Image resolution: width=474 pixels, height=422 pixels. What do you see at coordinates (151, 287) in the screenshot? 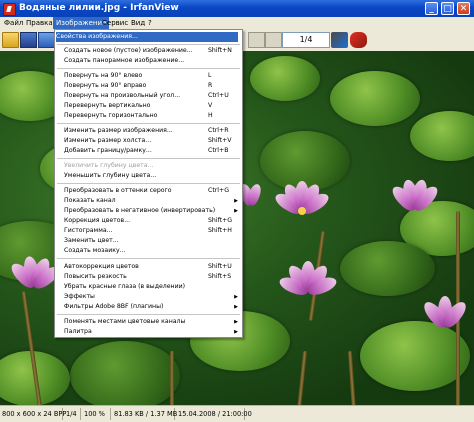
I see `menu-item-red-eye: Убрать красные глаза (в выделении)` at bounding box center [151, 287].